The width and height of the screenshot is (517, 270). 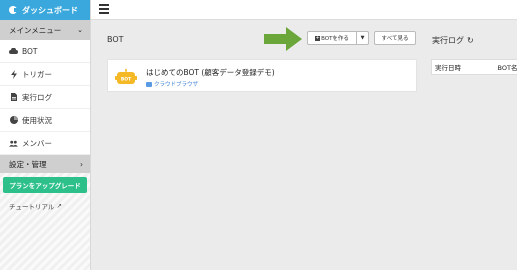 I want to click on refresh-icon: ↻, so click(x=470, y=40).